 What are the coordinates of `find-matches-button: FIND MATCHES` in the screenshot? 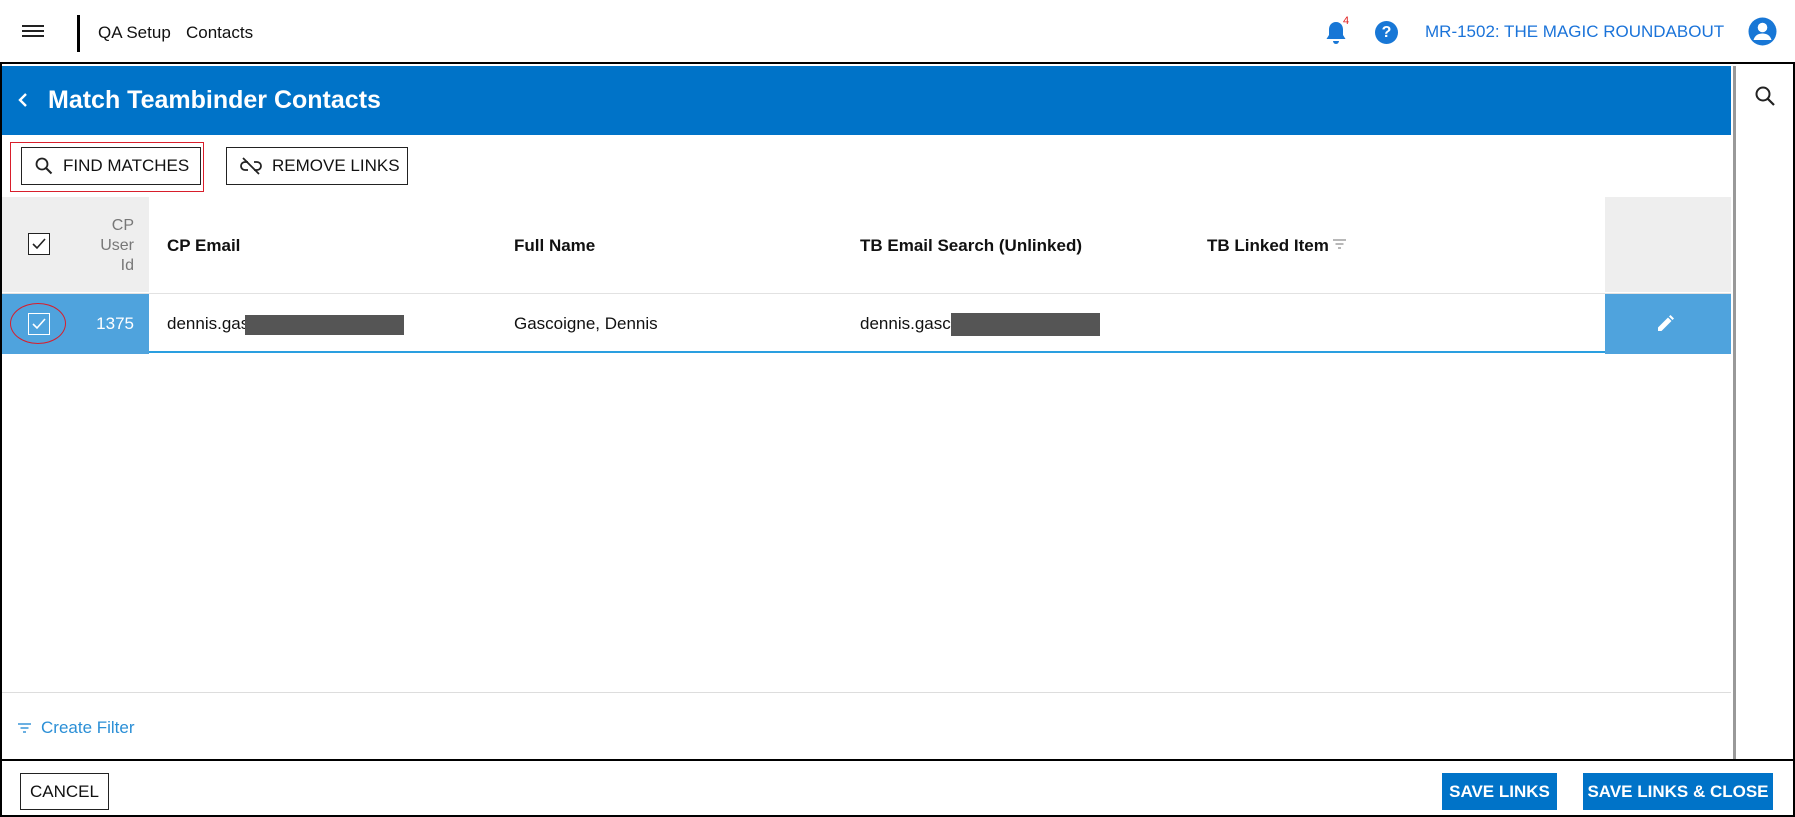 It's located at (111, 166).